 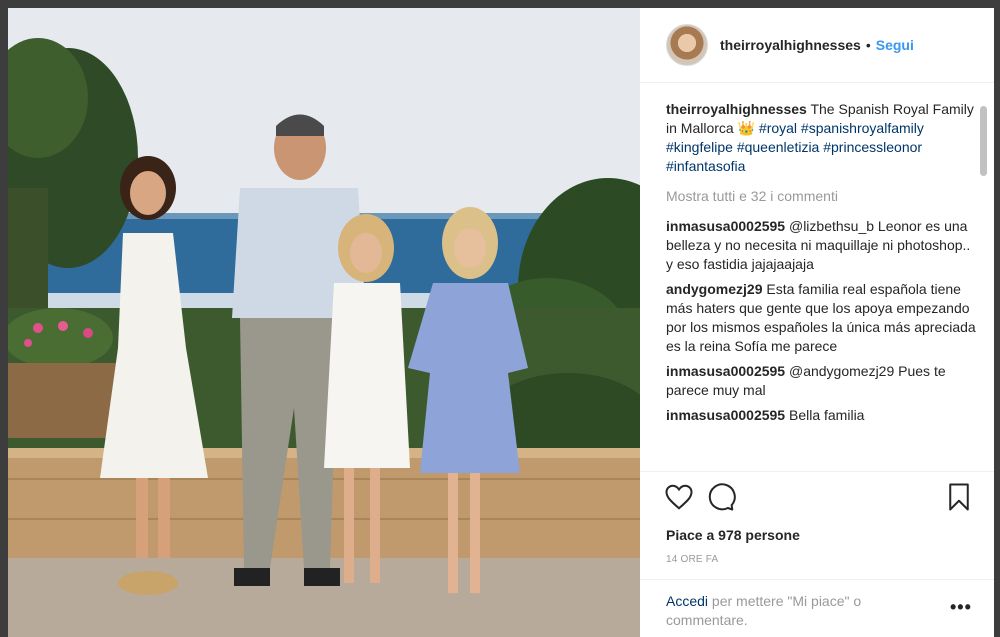 I want to click on heart-icon, so click(x=679, y=497).